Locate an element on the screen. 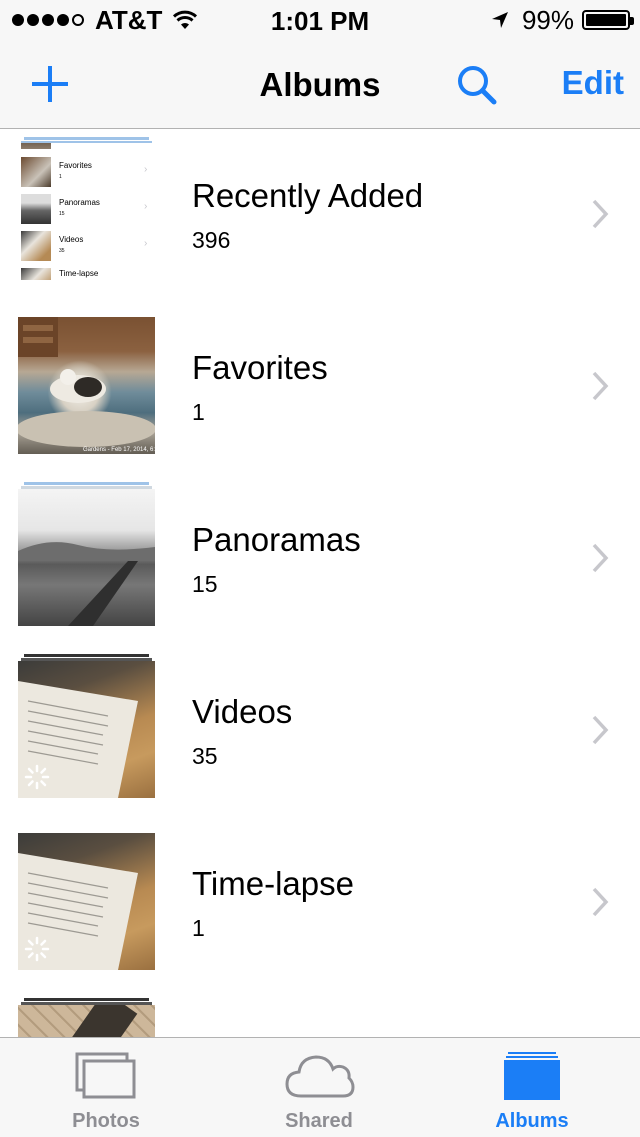 Image resolution: width=640 pixels, height=1137 pixels. time-lapse-photo is located at coordinates (86, 901).